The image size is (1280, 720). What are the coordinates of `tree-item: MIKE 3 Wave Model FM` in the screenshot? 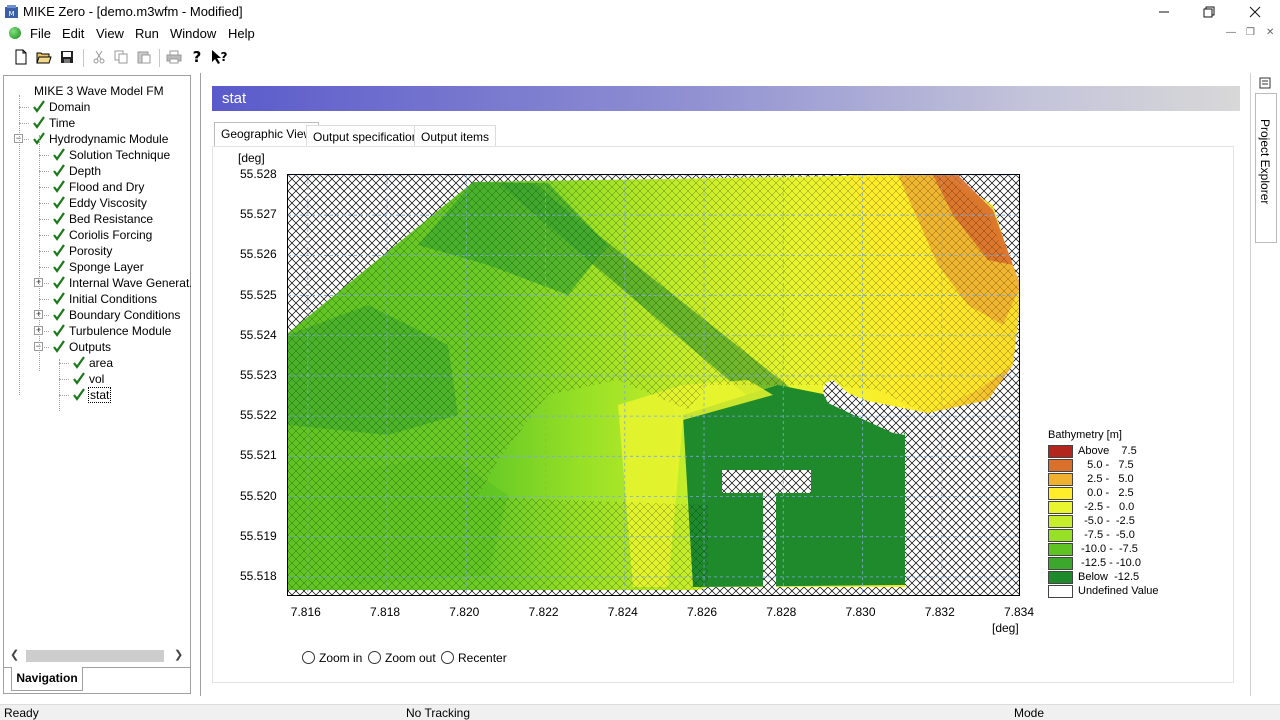 It's located at (100, 91).